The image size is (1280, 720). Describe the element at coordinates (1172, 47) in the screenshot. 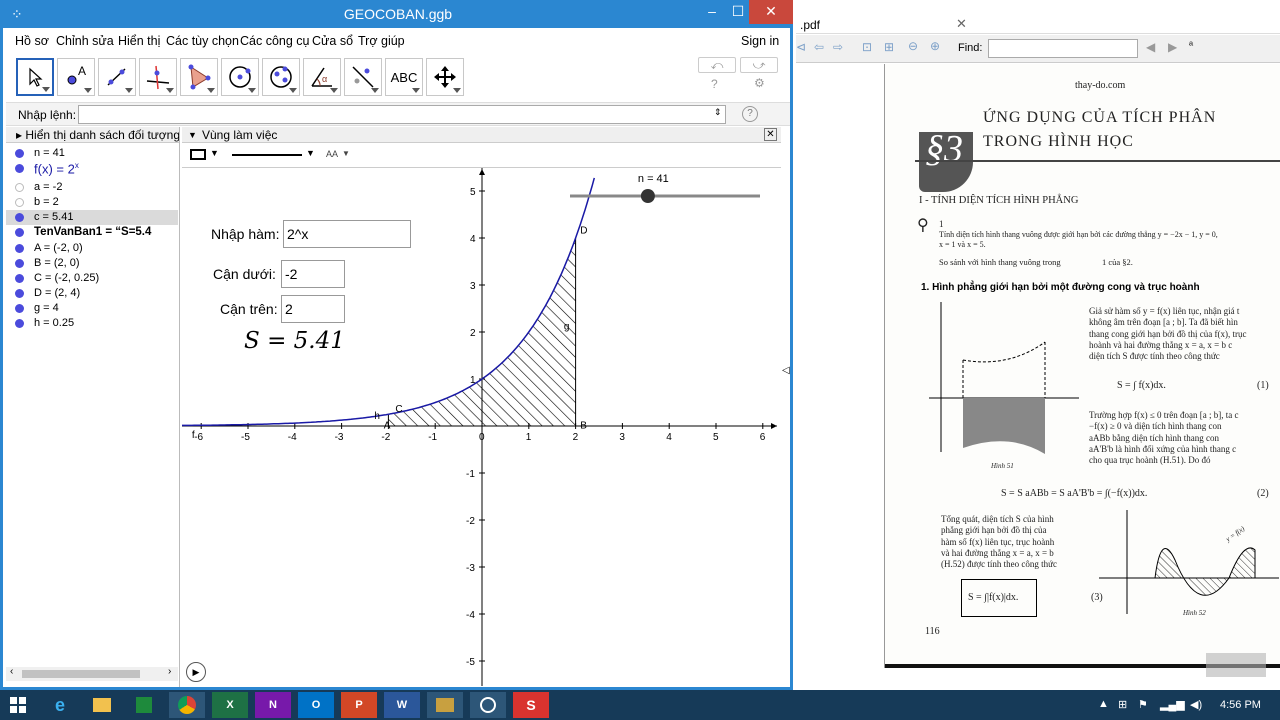

I see `find-next-icon: ▶` at that location.